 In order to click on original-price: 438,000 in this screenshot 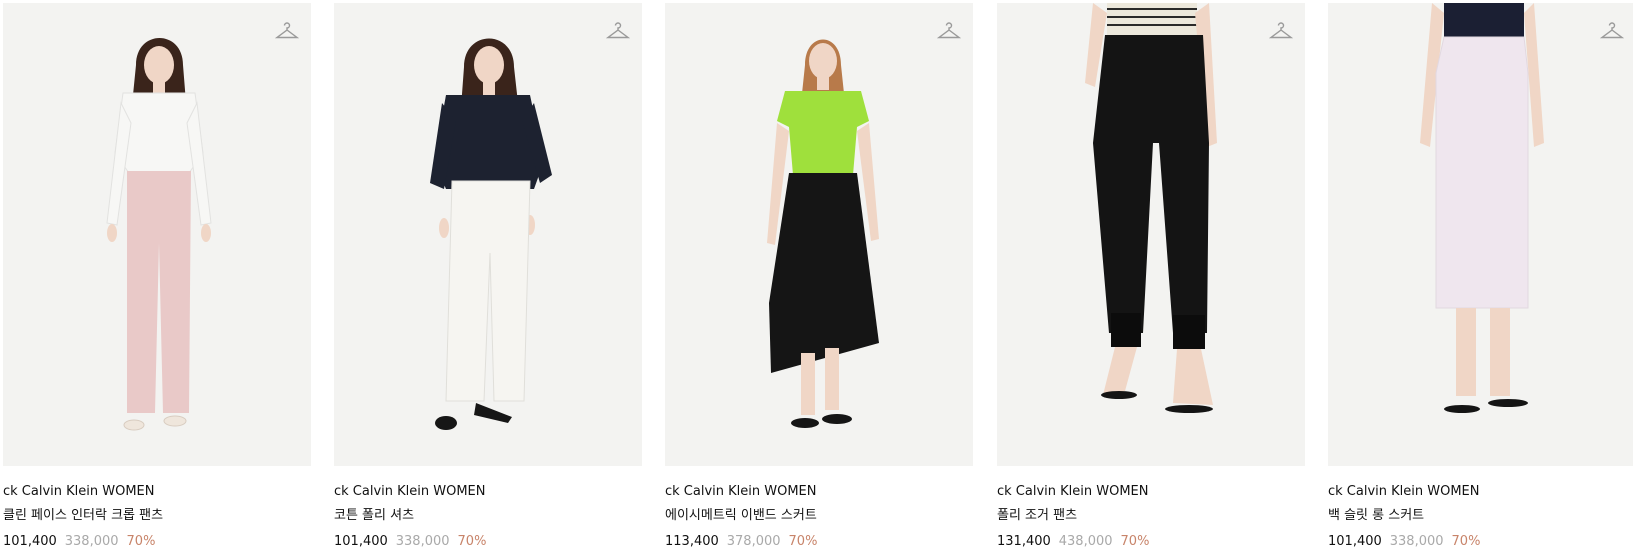, I will do `click(1085, 541)`.